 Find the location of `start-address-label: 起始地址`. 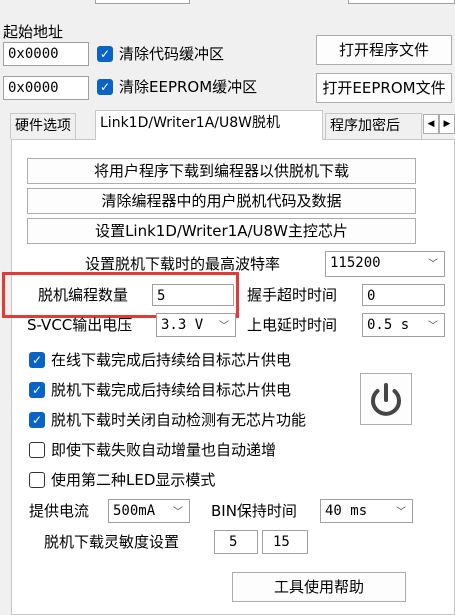

start-address-label: 起始地址 is located at coordinates (33, 32).